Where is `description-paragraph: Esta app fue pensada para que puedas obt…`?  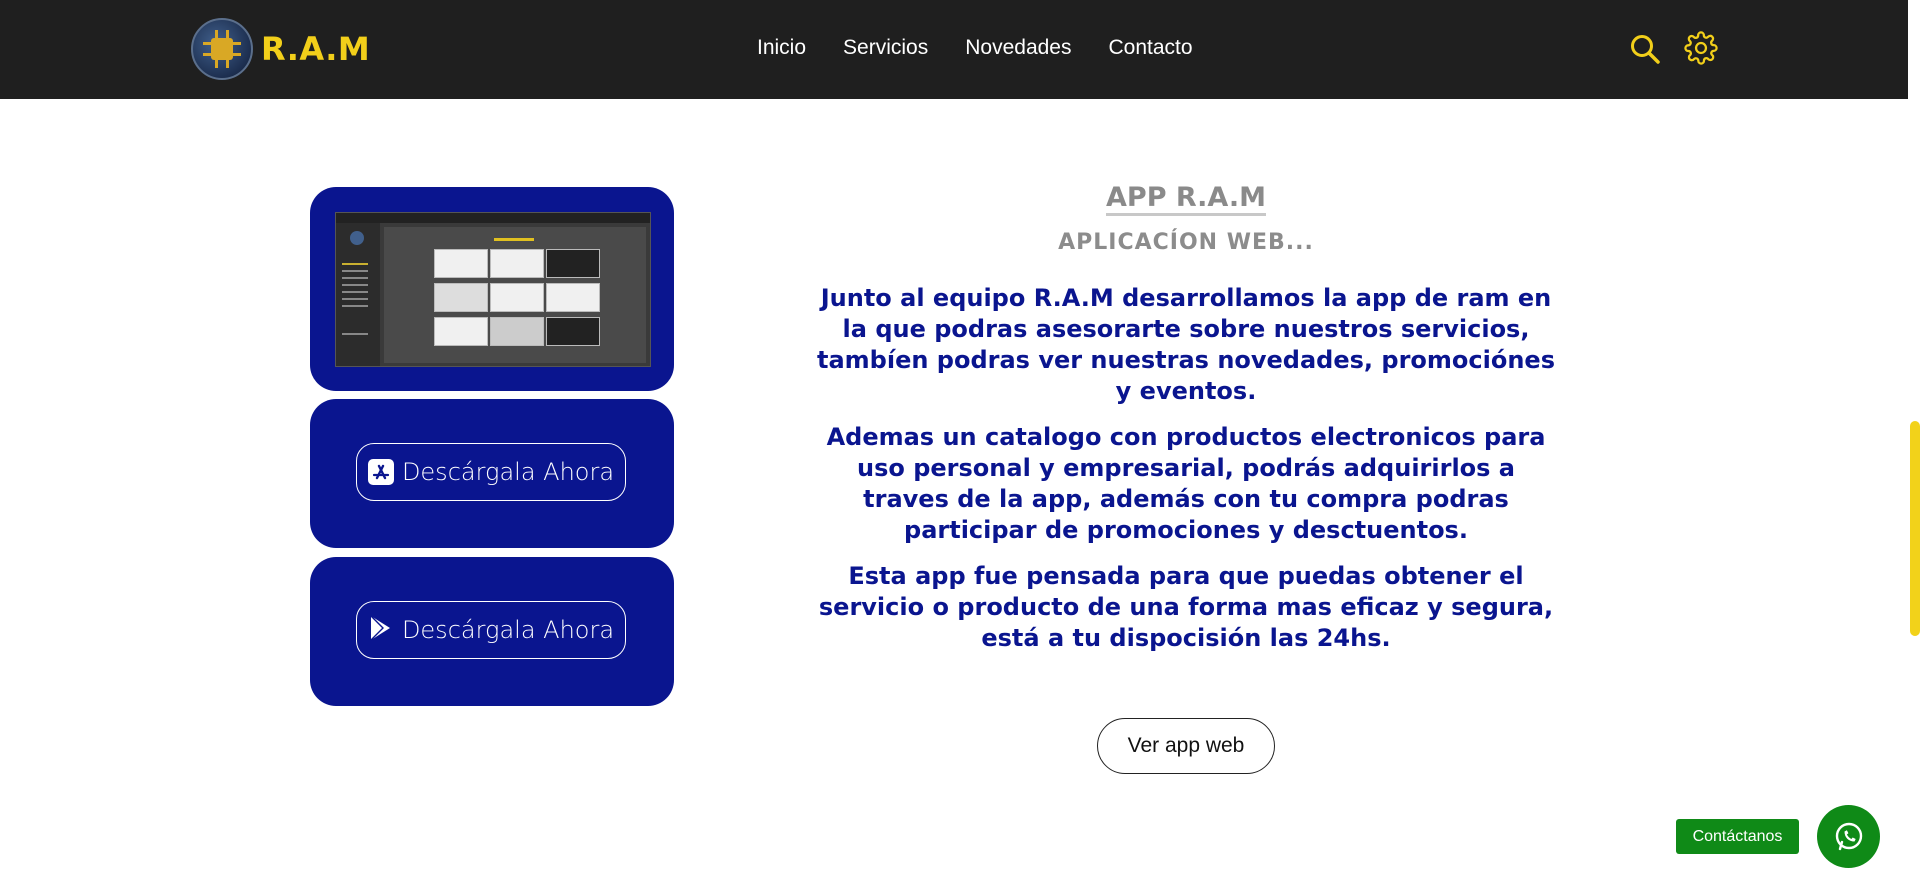 description-paragraph: Esta app fue pensada para que puedas obt… is located at coordinates (1186, 607).